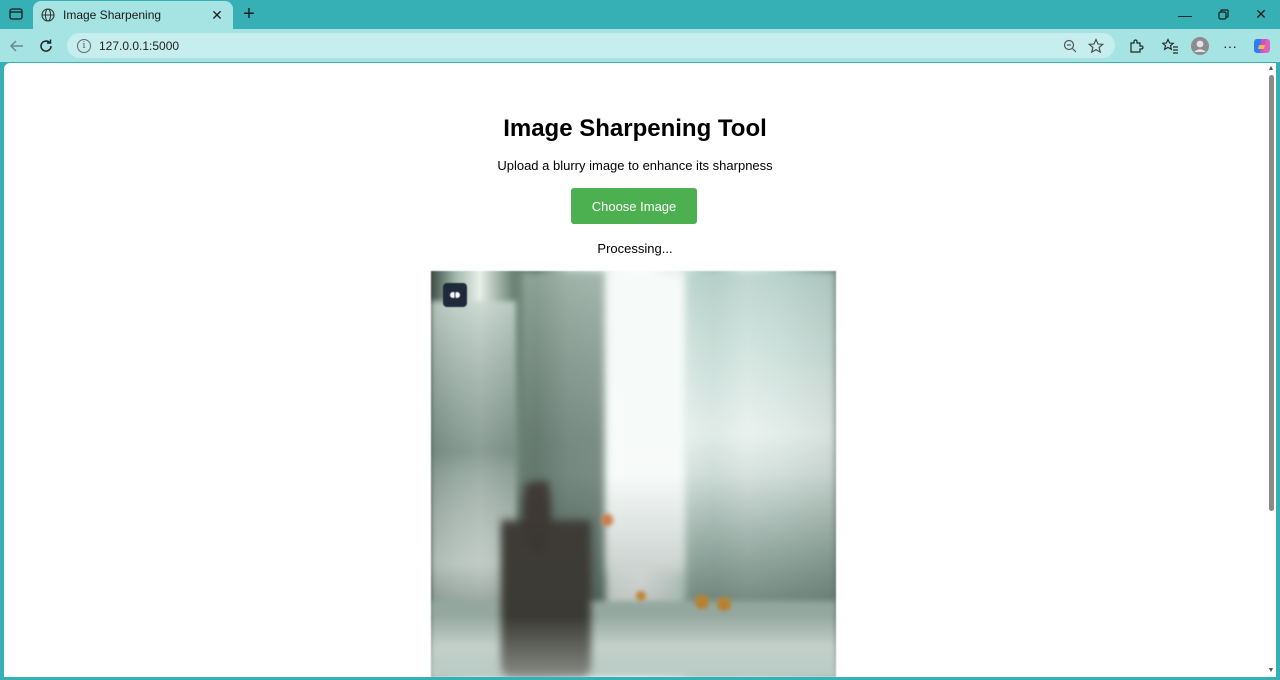 The height and width of the screenshot is (680, 1280). I want to click on scroll-down-icon: ▼, so click(1271, 671).